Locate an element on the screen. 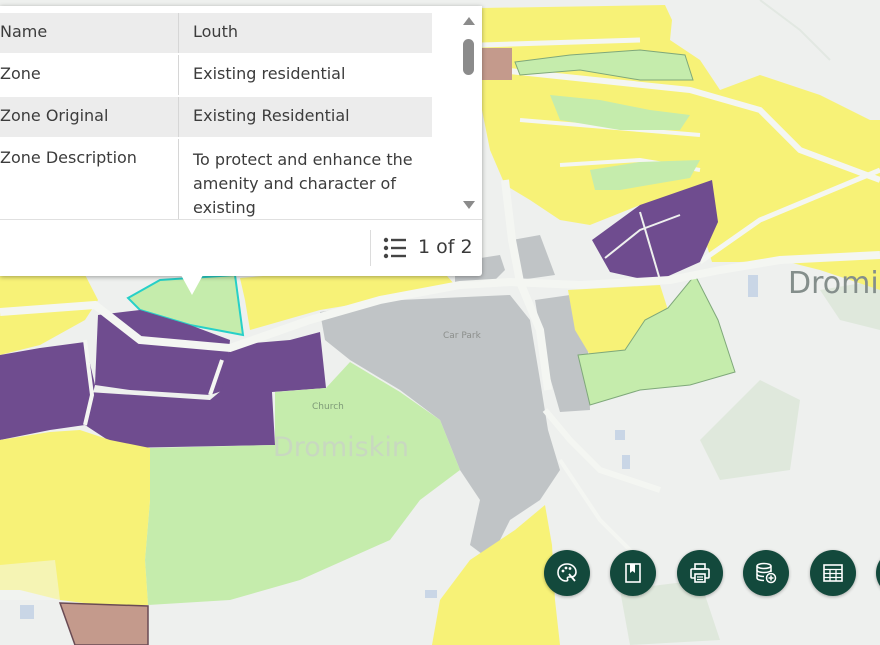  basemap-button is located at coordinates (567, 573).